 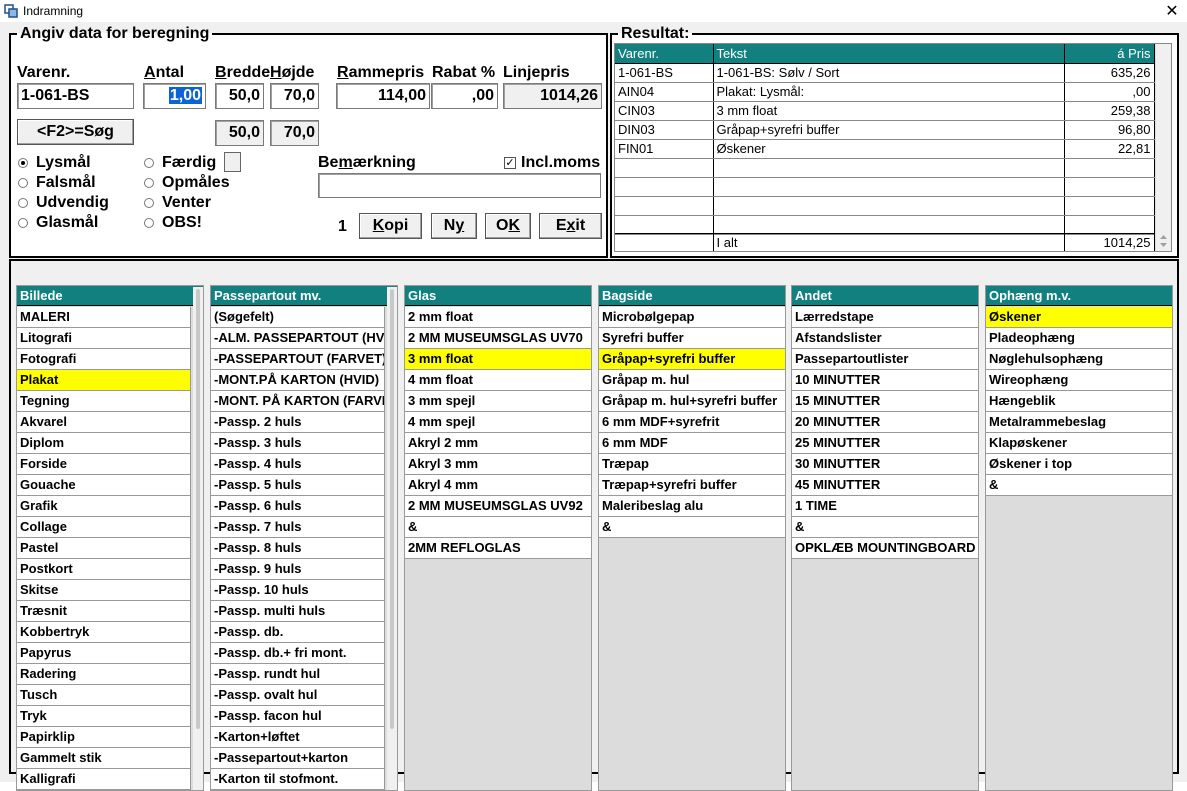 What do you see at coordinates (498, 506) in the screenshot?
I see `category-item: 2 MM MUSEUMSGLAS UV92` at bounding box center [498, 506].